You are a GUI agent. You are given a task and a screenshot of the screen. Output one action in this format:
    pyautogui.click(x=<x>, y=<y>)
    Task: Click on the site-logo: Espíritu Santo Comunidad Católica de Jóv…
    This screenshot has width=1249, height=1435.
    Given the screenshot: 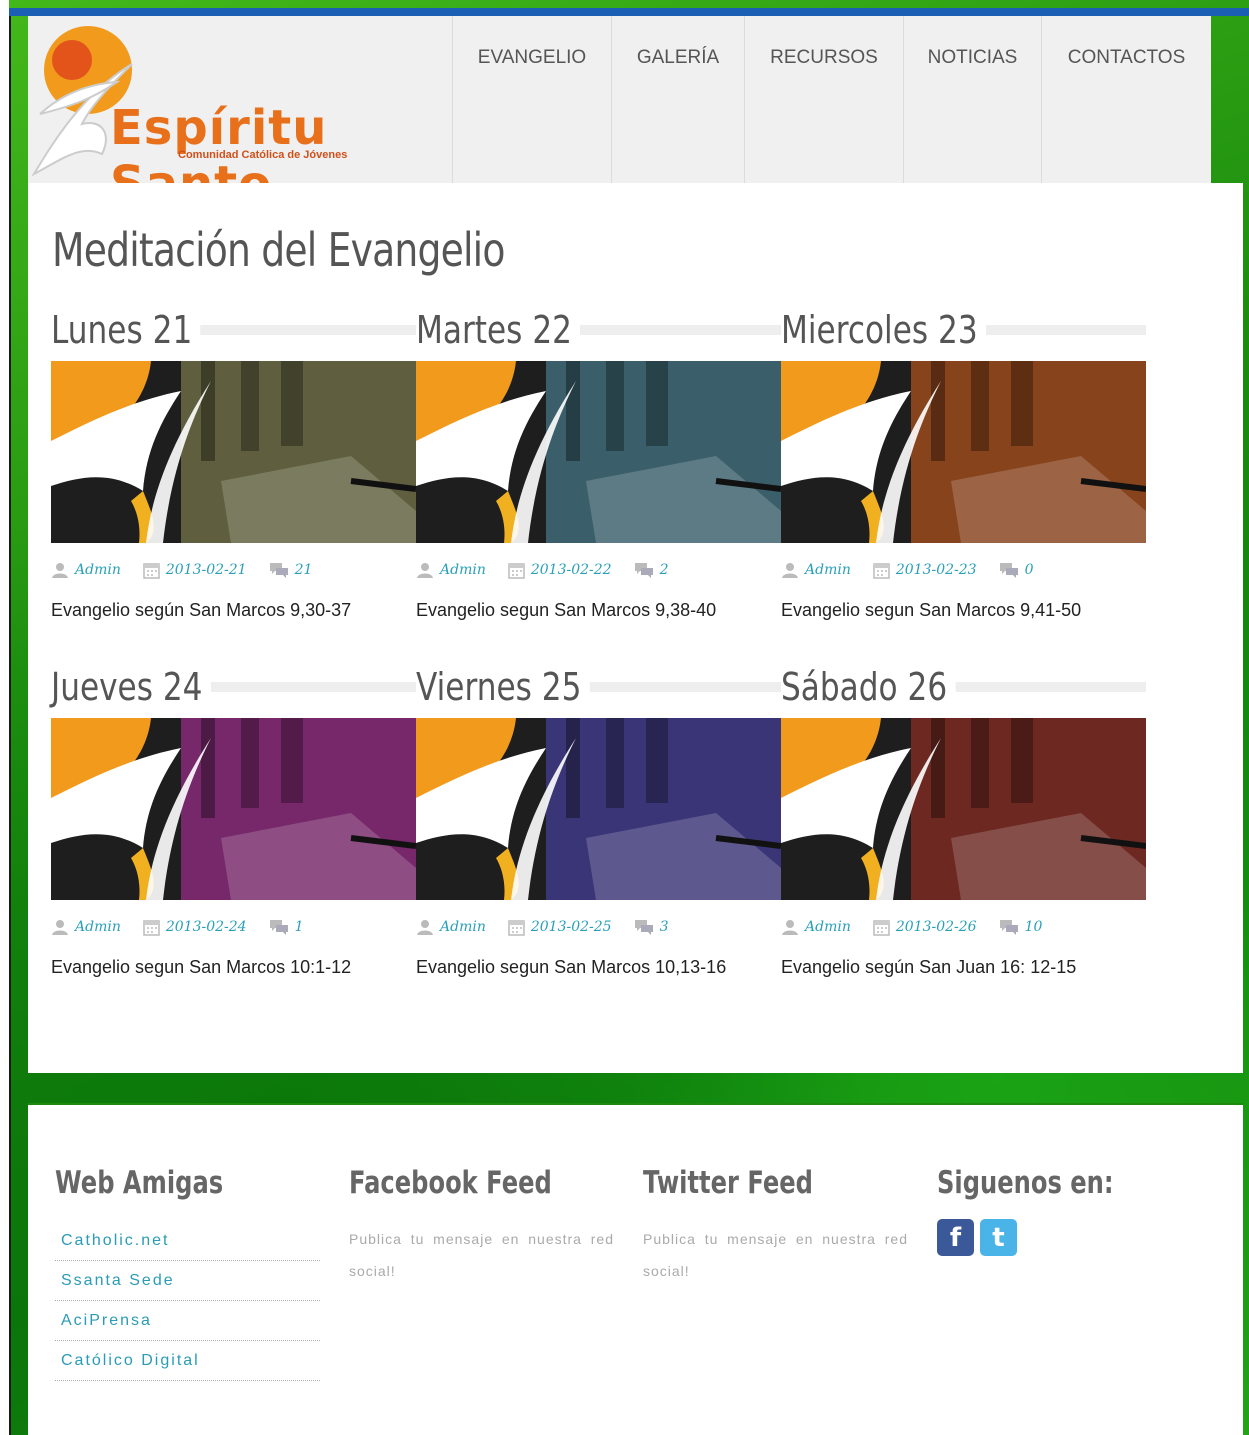 What is the action you would take?
    pyautogui.click(x=240, y=114)
    